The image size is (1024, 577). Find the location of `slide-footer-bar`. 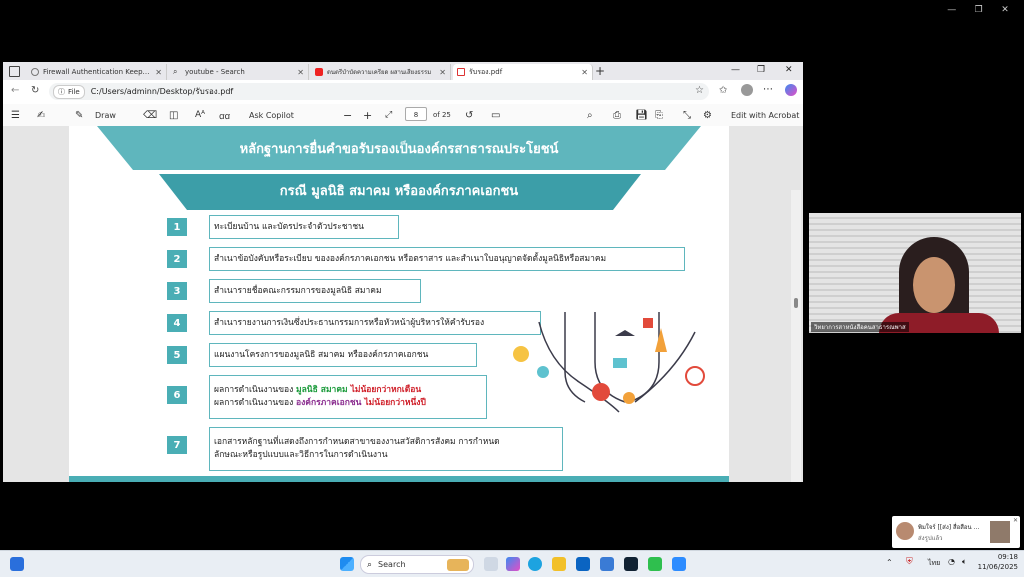

slide-footer-bar is located at coordinates (399, 479).